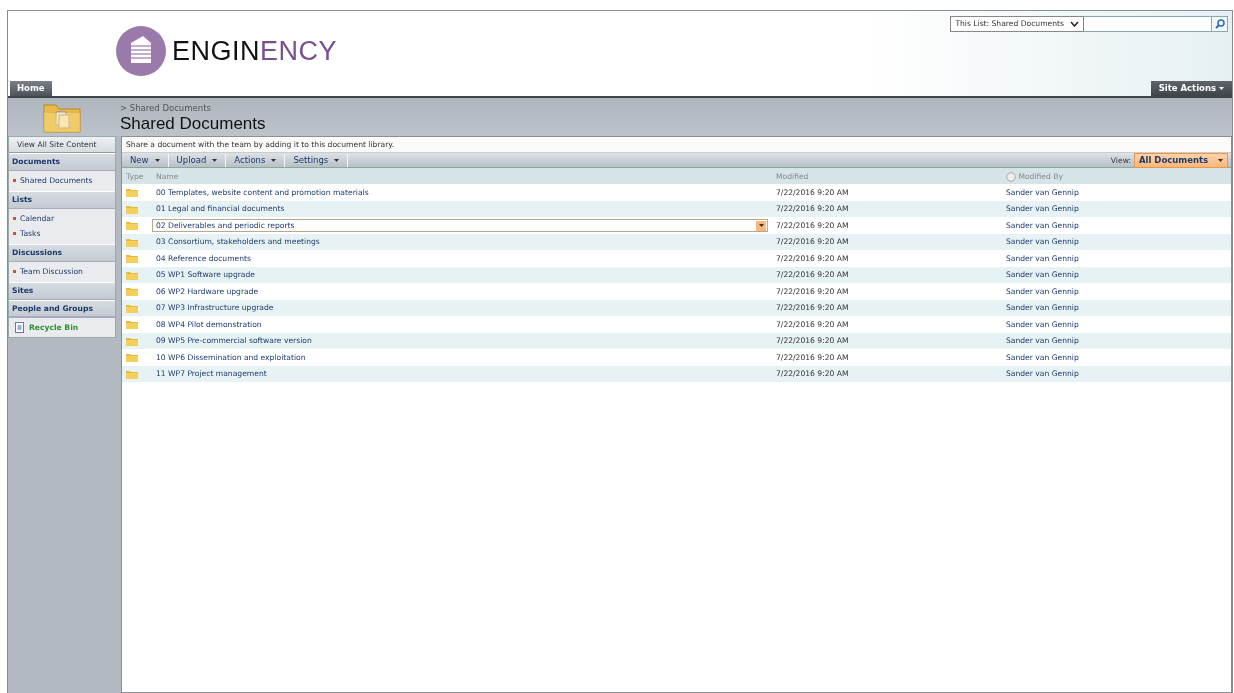  Describe the element at coordinates (197, 160) in the screenshot. I see `toolbar-menu: Upload` at that location.